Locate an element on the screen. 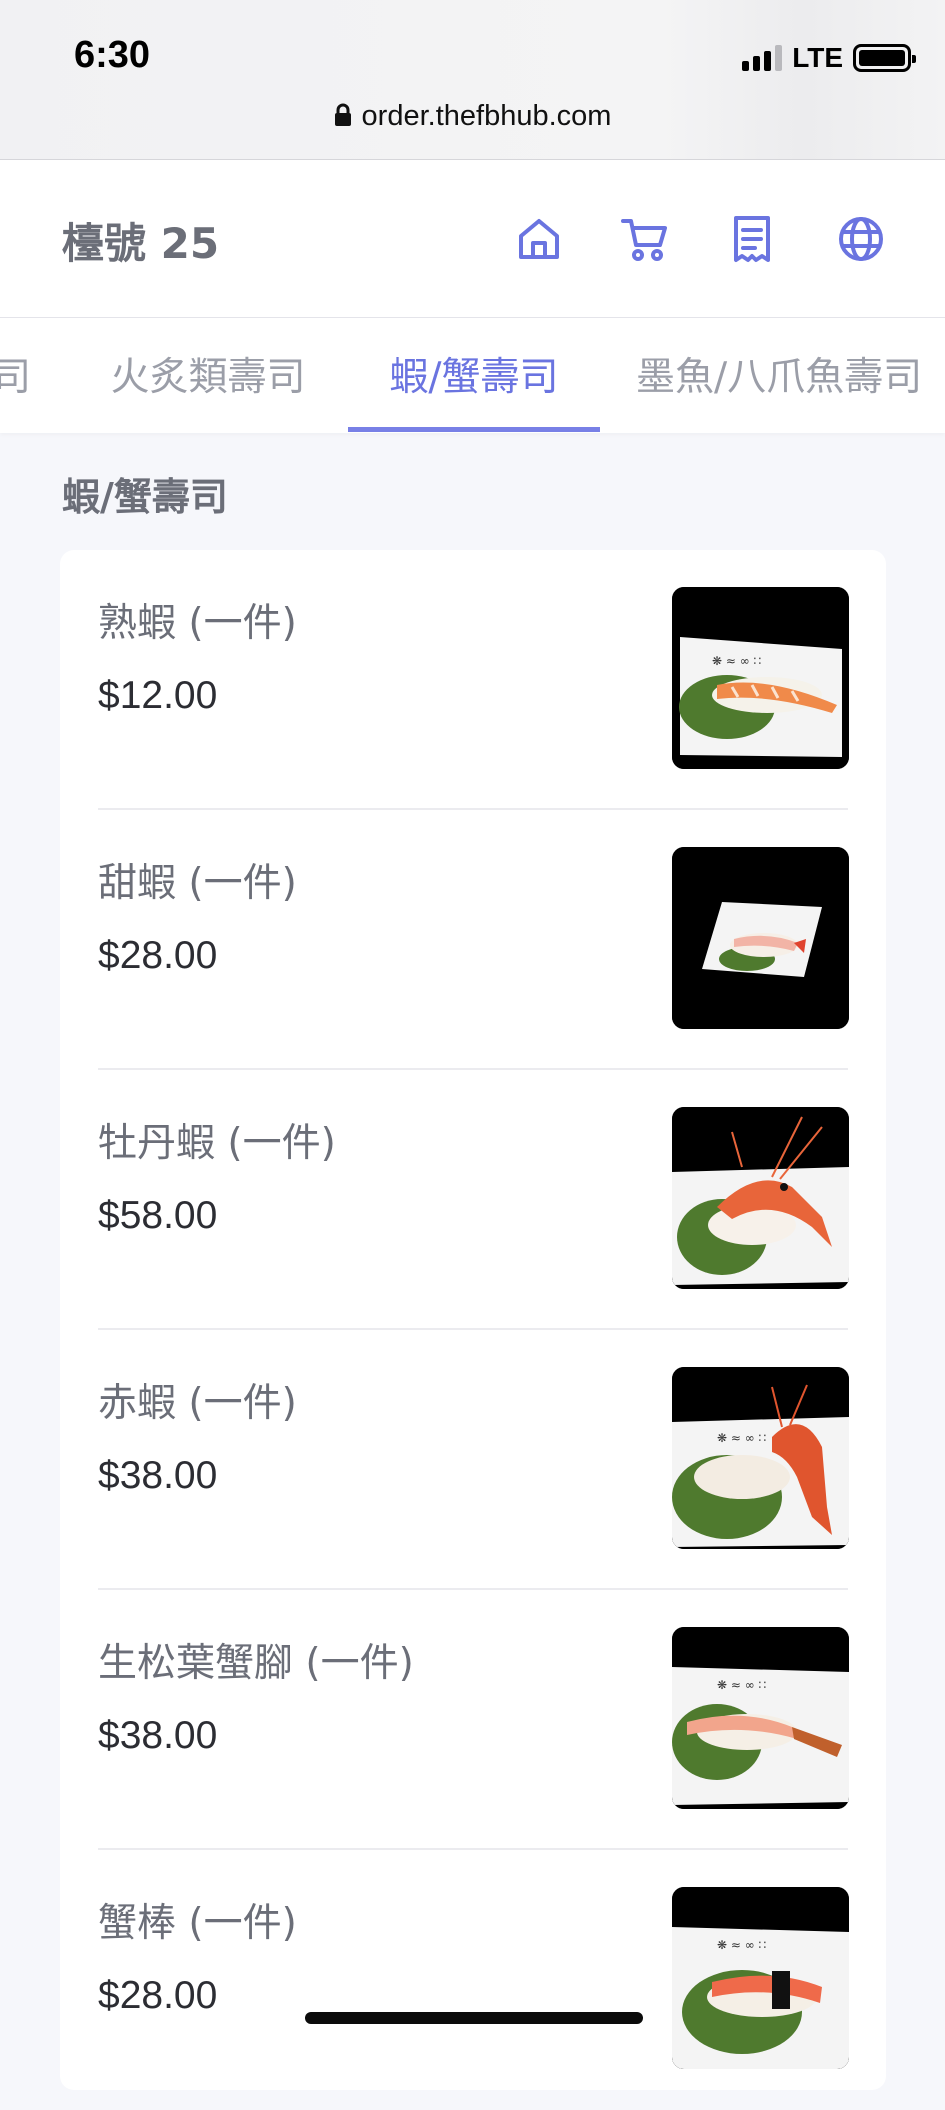 The width and height of the screenshot is (945, 2110). table-number: 檯號 25 is located at coordinates (141, 243).